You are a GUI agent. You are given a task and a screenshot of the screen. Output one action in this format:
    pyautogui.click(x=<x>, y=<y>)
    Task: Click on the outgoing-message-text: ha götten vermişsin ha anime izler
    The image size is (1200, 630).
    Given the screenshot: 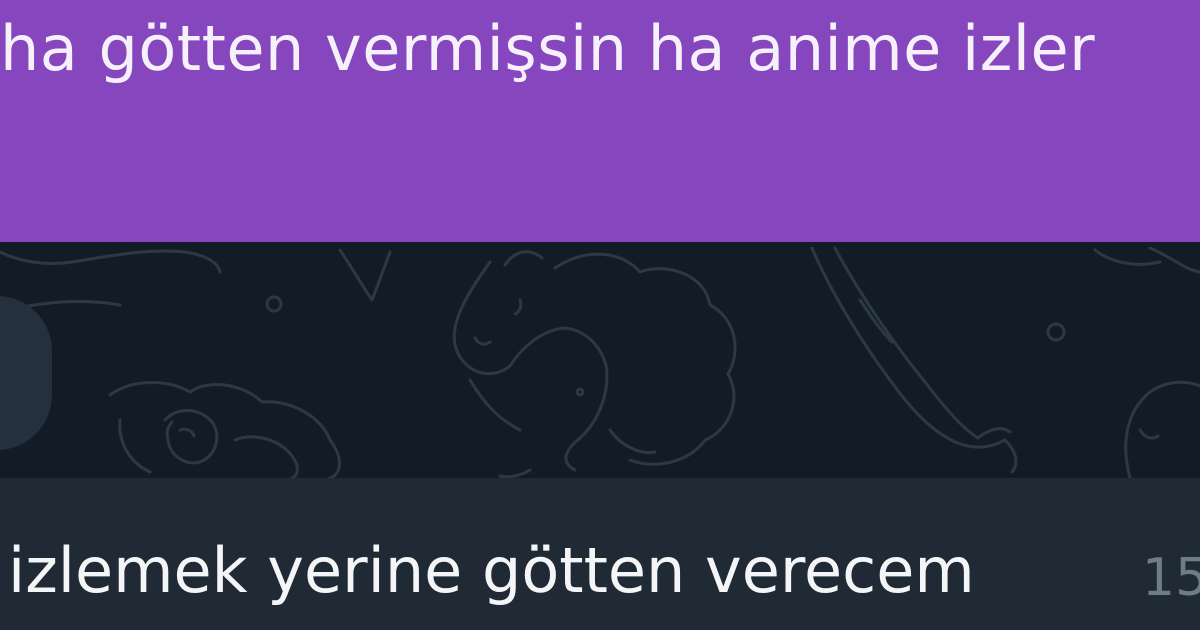 What is the action you would take?
    pyautogui.click(x=548, y=48)
    